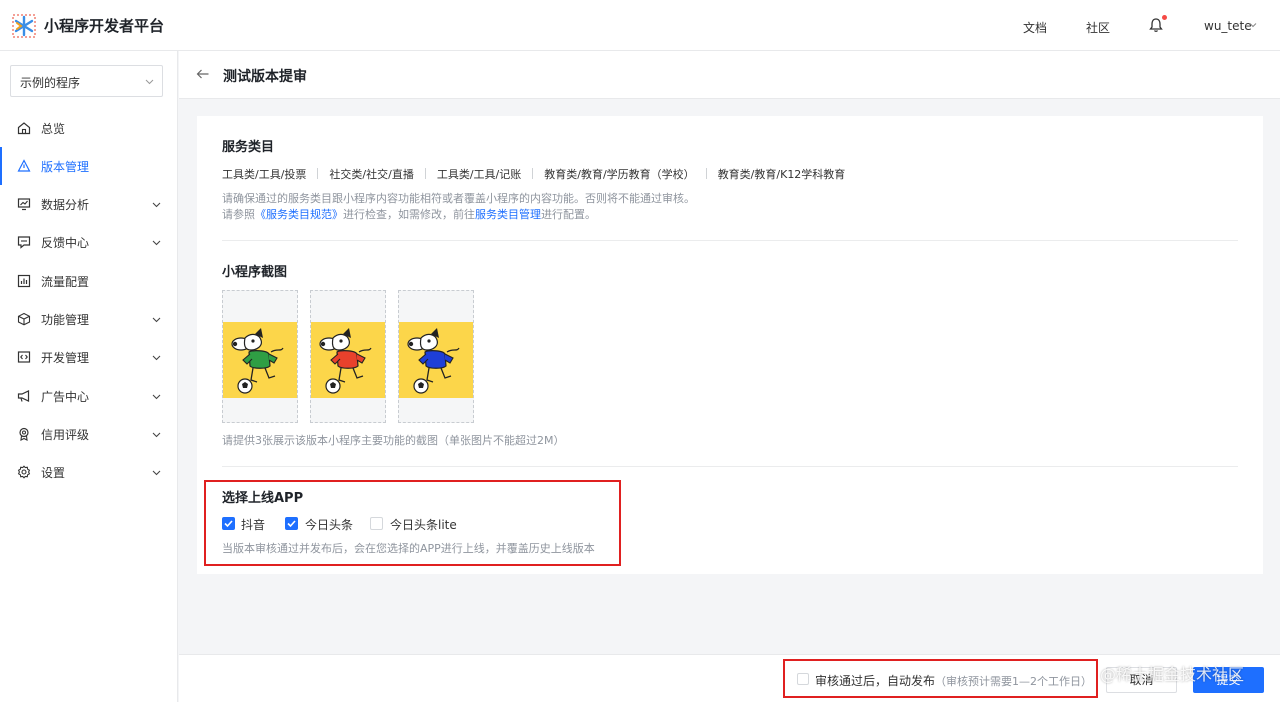  I want to click on sidebar-item-development: 开发管理, so click(88, 357).